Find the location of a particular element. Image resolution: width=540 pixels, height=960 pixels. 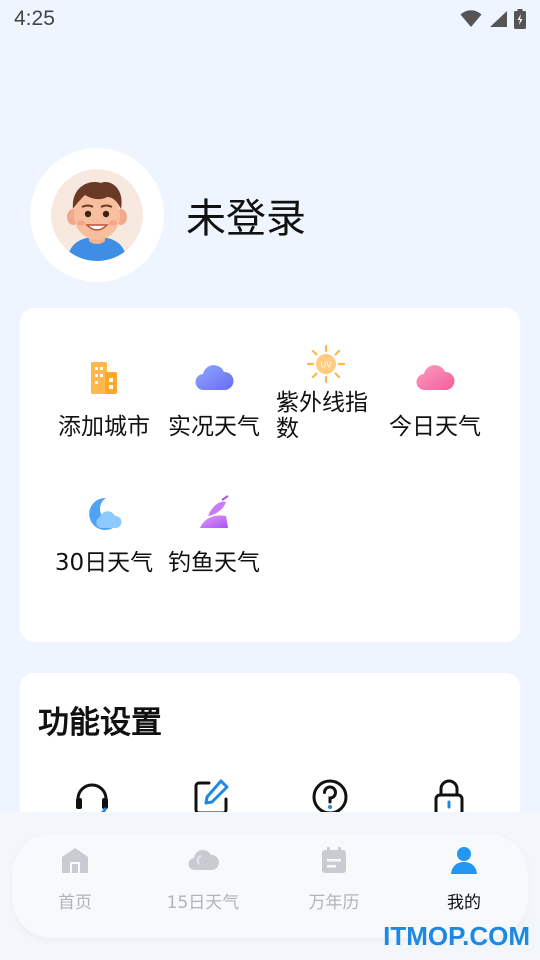

quick-action-live-weather: 实况天气 is located at coordinates (214, 399).